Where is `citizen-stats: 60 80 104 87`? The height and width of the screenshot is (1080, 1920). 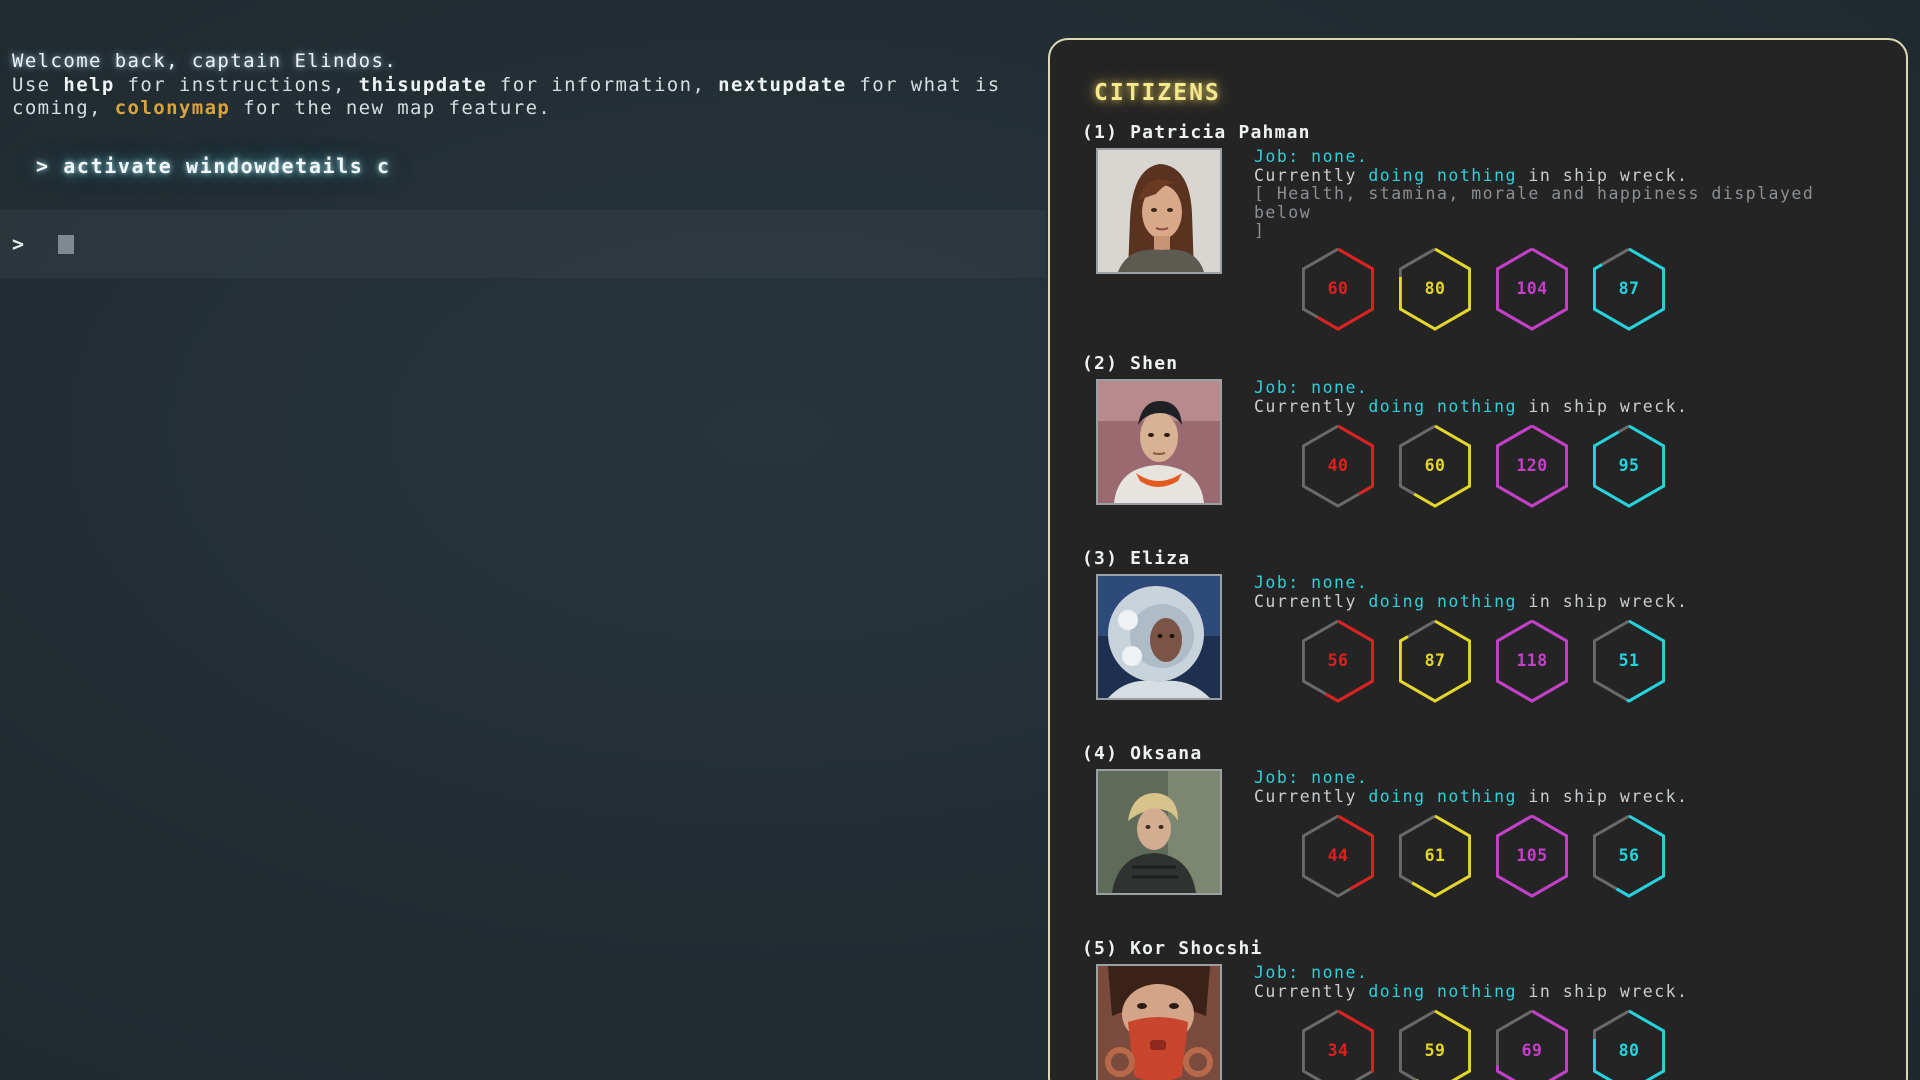
citizen-stats: 60 80 104 87 is located at coordinates (1502, 291).